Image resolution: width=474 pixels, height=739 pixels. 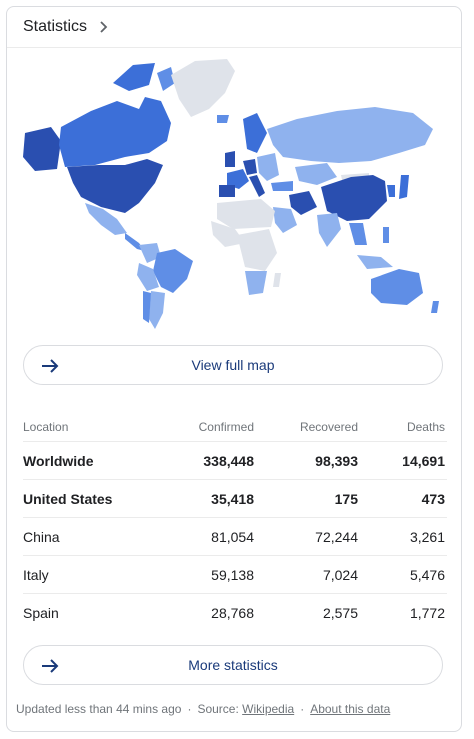 I want to click on more-statistics-button: More statistics, so click(x=233, y=665).